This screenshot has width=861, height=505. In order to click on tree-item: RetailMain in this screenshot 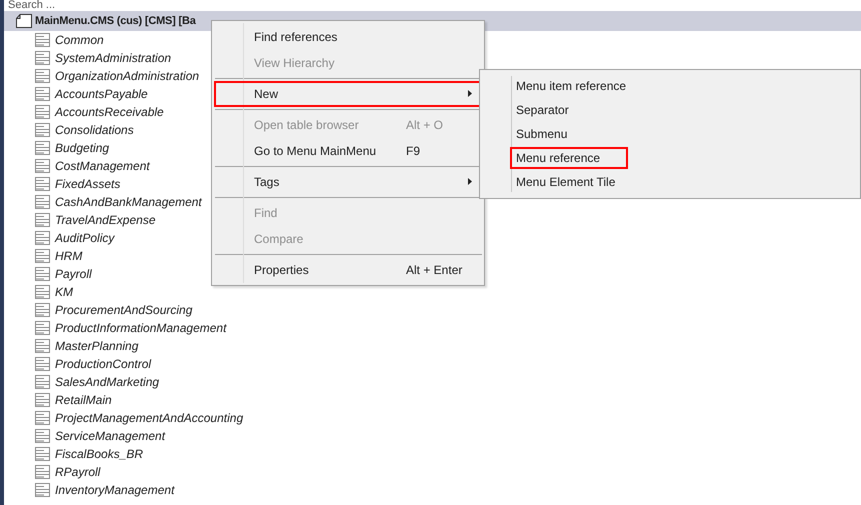, I will do `click(58, 400)`.